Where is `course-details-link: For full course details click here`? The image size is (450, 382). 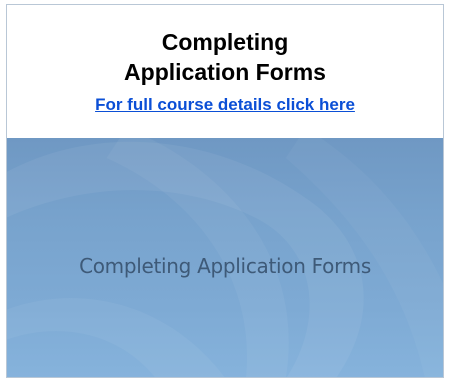
course-details-link: For full course details click here is located at coordinates (225, 105).